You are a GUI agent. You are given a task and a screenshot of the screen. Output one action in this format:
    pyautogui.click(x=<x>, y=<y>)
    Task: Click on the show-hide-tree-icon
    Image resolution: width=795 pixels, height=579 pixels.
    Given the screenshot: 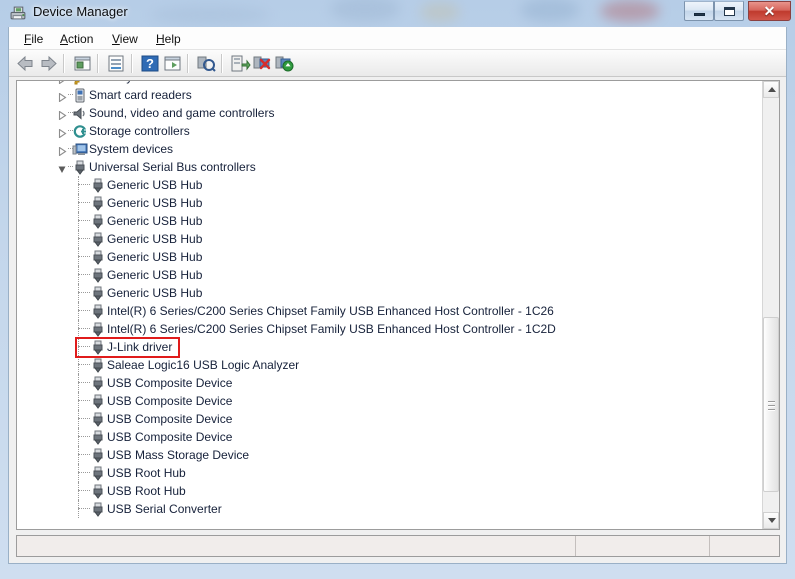 What is the action you would take?
    pyautogui.click(x=82, y=63)
    